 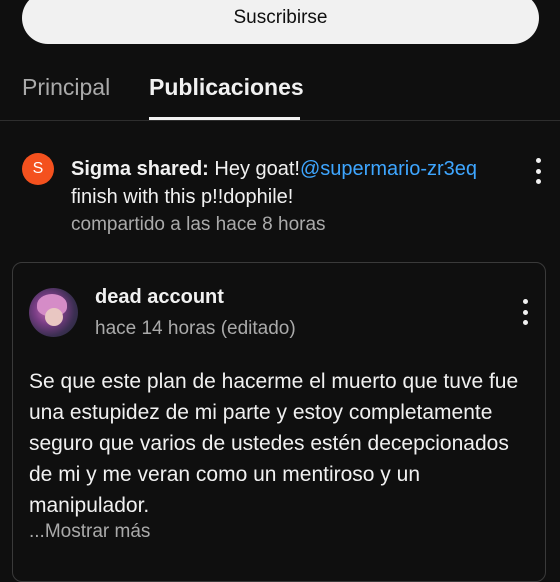 What do you see at coordinates (89, 532) in the screenshot?
I see `show-more-link: ...Mostrar más` at bounding box center [89, 532].